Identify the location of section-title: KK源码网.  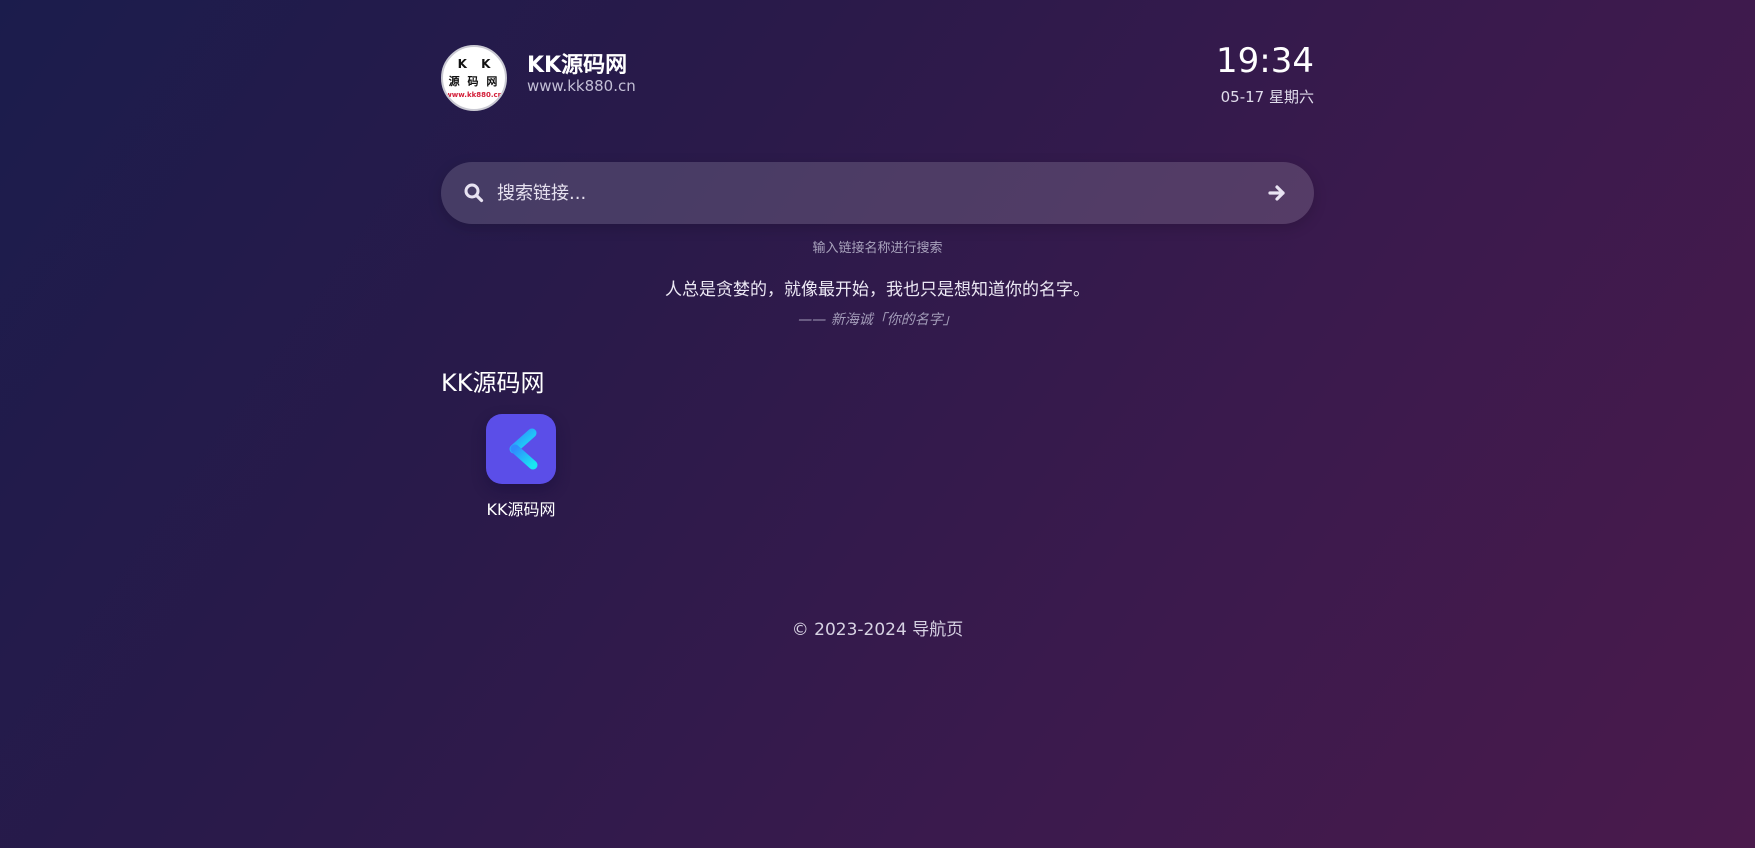
(493, 383).